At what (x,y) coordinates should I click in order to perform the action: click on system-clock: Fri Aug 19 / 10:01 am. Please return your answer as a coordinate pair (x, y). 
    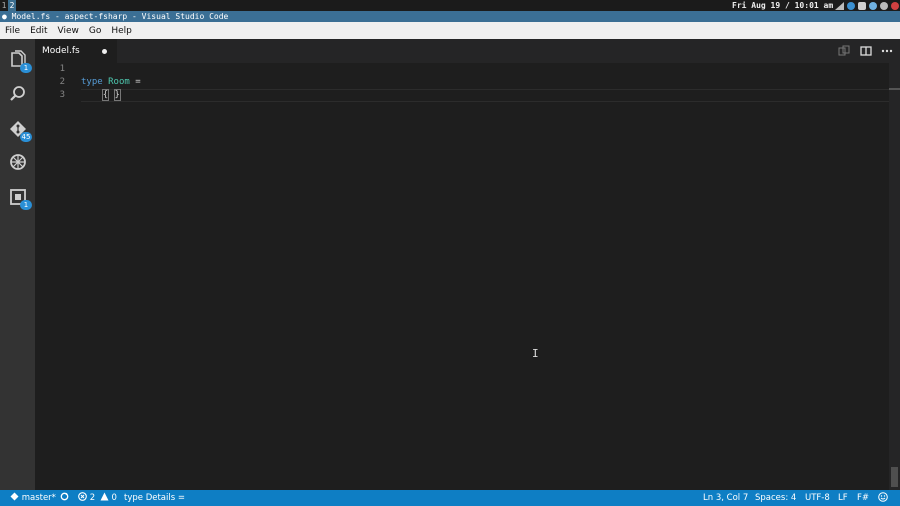
    Looking at the image, I should click on (782, 5).